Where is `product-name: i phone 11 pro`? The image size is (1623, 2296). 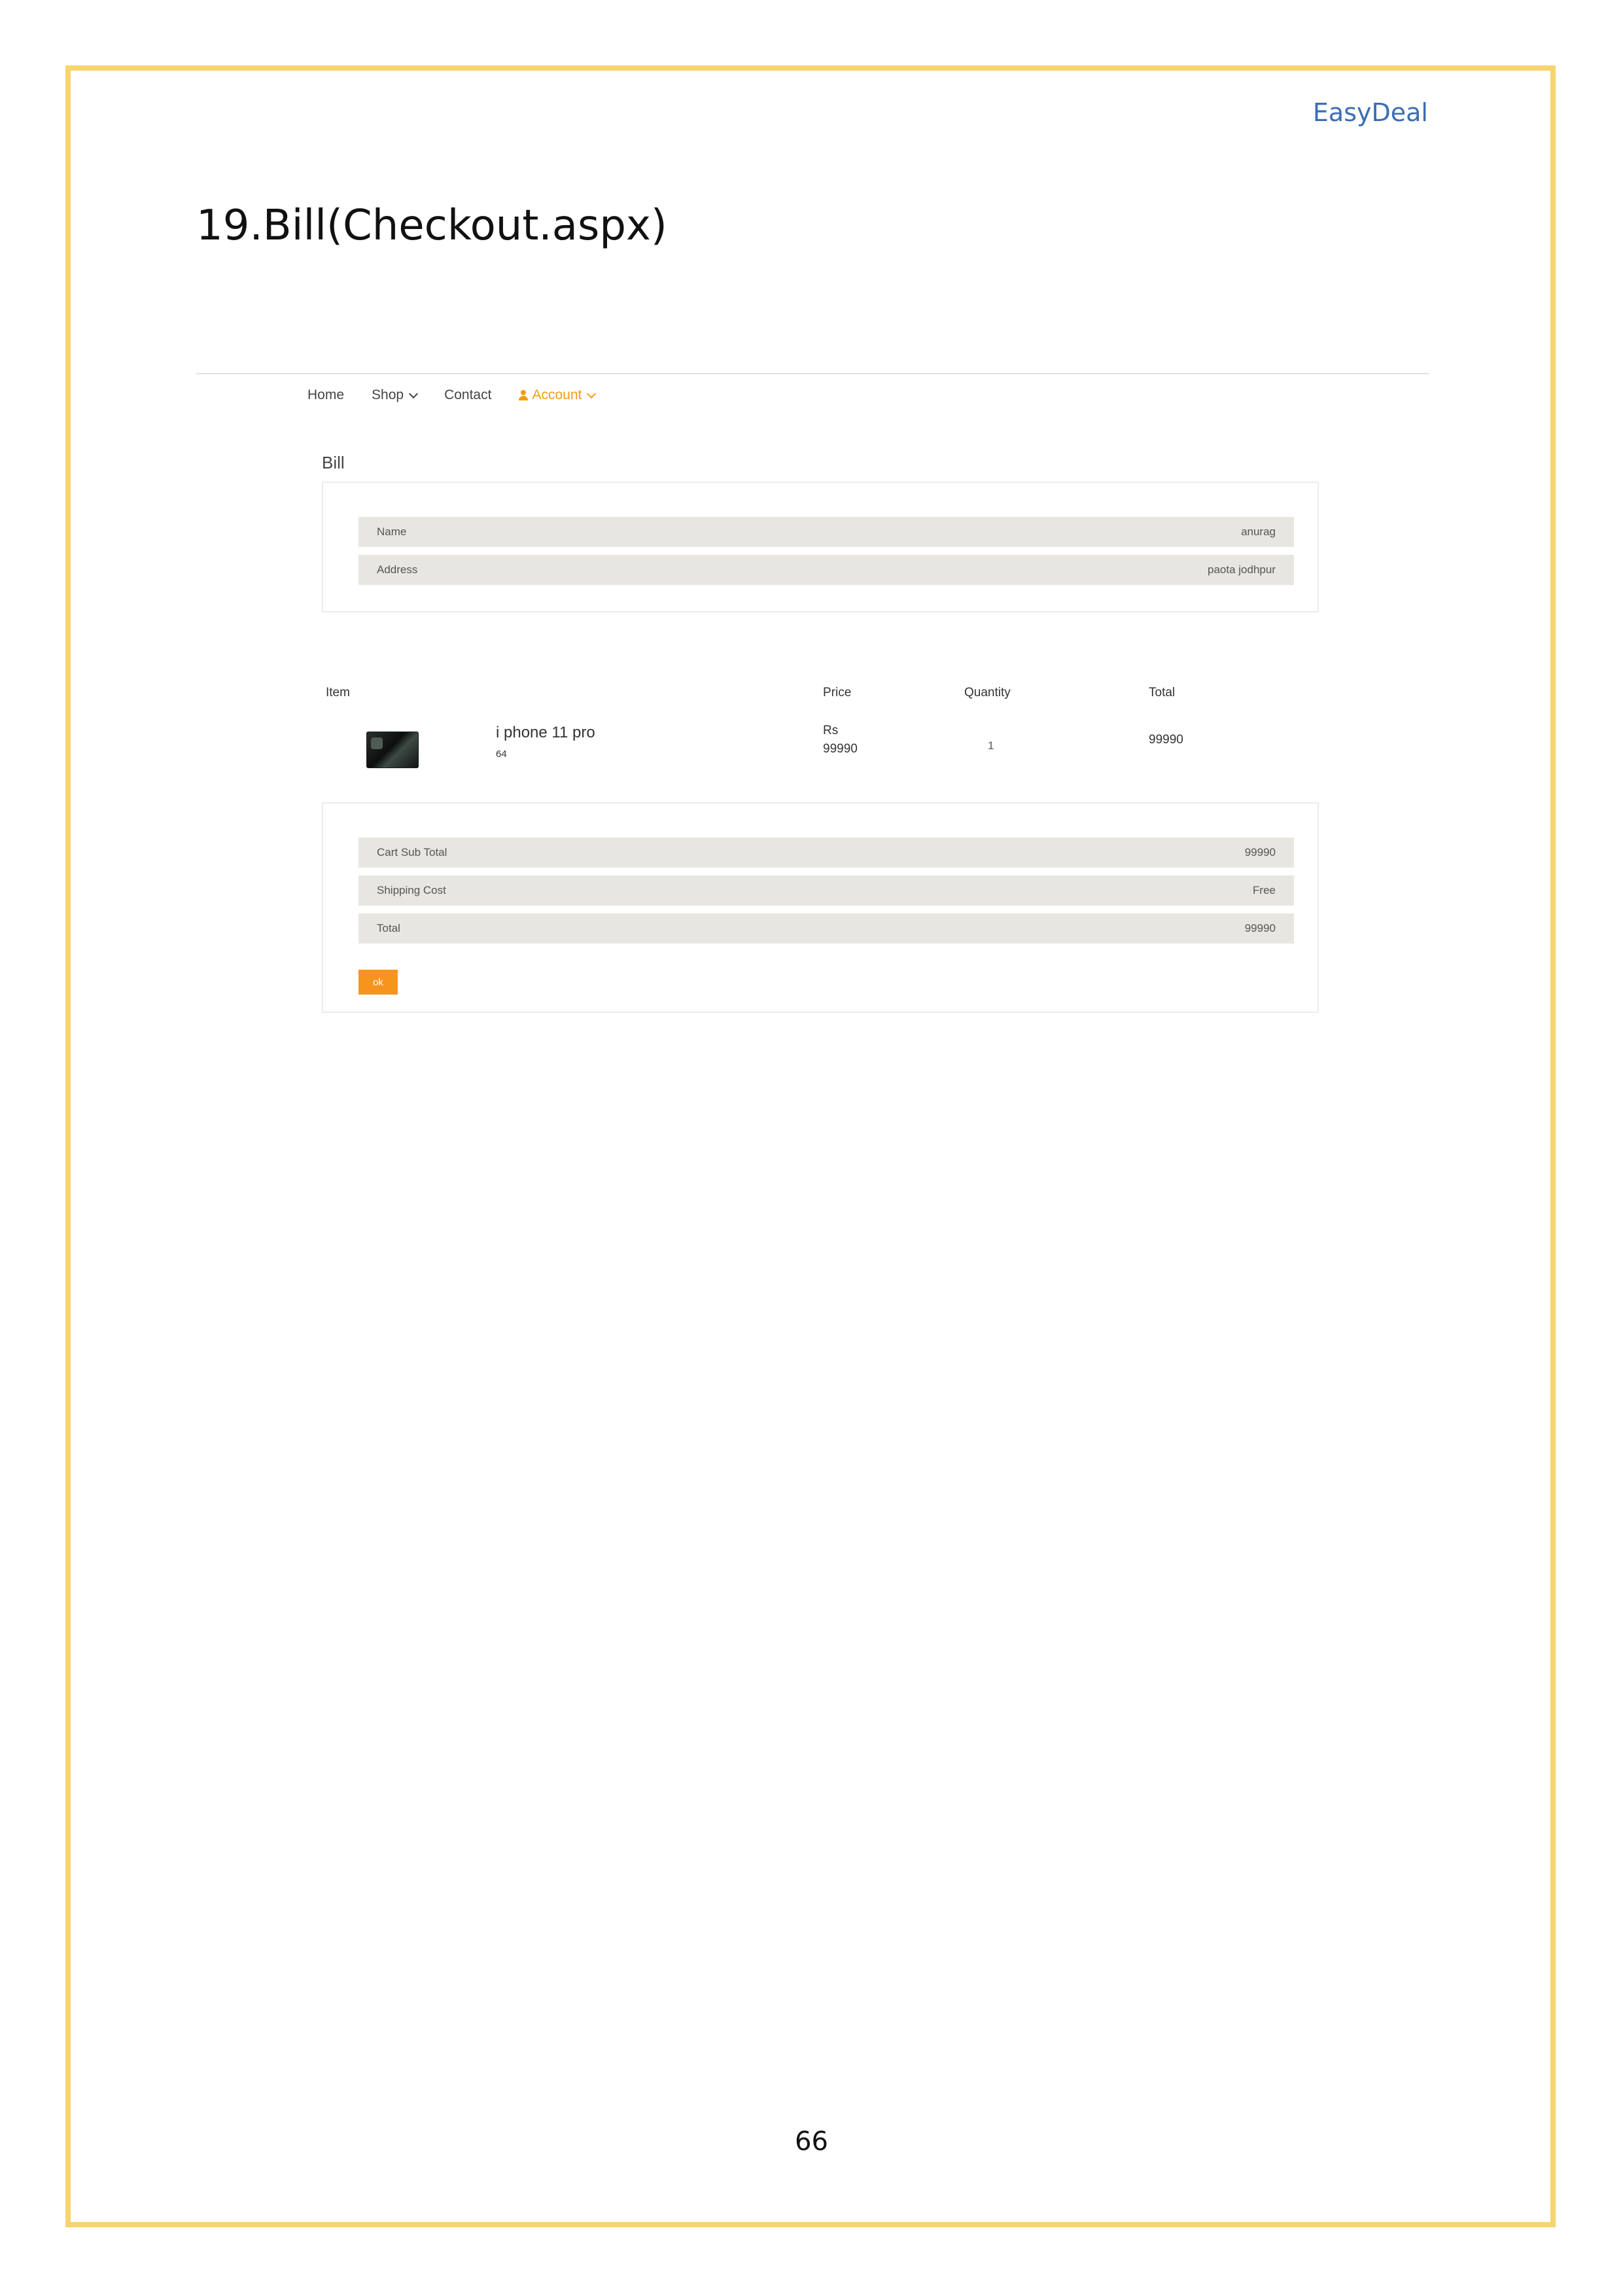 product-name: i phone 11 pro is located at coordinates (546, 733).